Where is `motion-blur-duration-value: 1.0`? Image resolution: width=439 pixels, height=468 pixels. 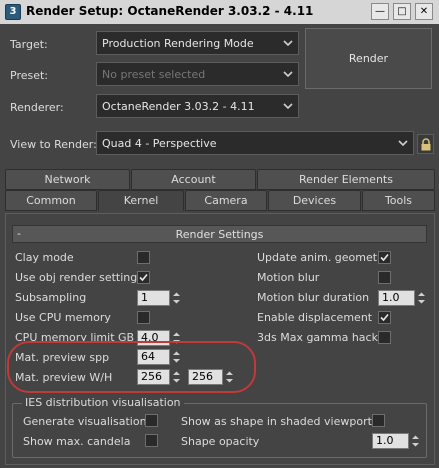 motion-blur-duration-value: 1.0 is located at coordinates (396, 298).